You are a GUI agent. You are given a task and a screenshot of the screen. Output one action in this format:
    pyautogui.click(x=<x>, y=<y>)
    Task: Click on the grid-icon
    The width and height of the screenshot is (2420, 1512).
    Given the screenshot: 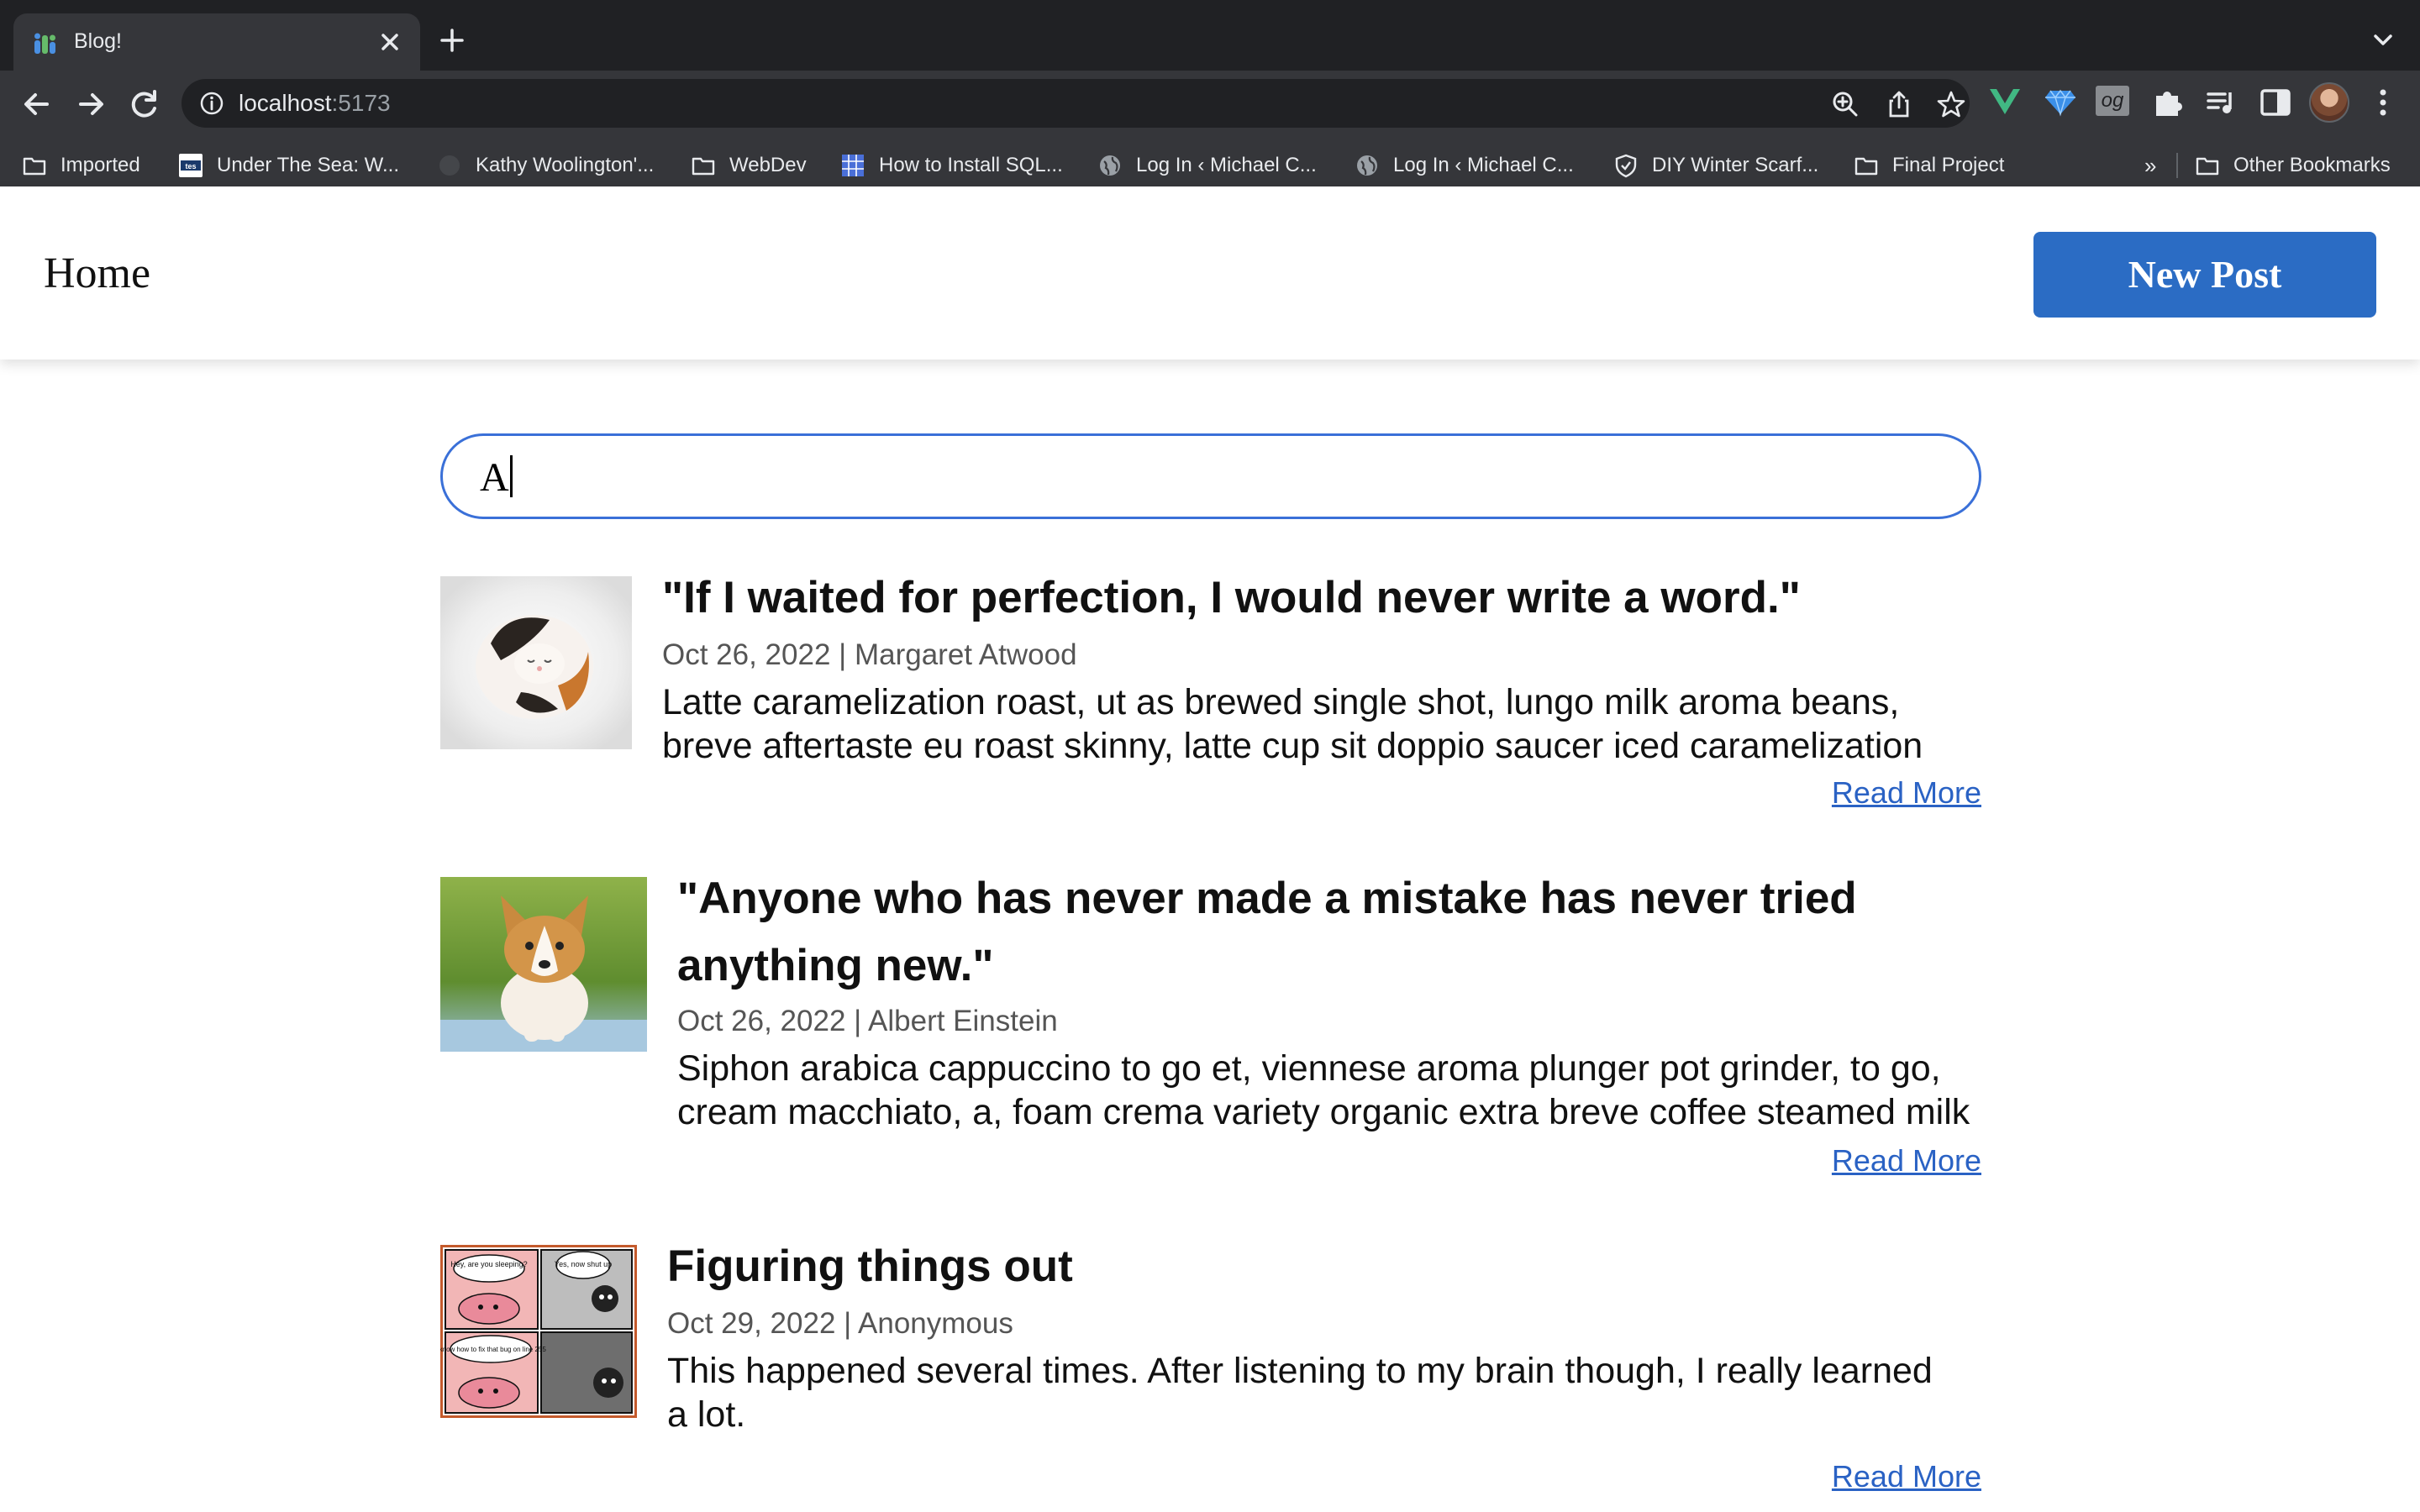 What is the action you would take?
    pyautogui.click(x=853, y=165)
    